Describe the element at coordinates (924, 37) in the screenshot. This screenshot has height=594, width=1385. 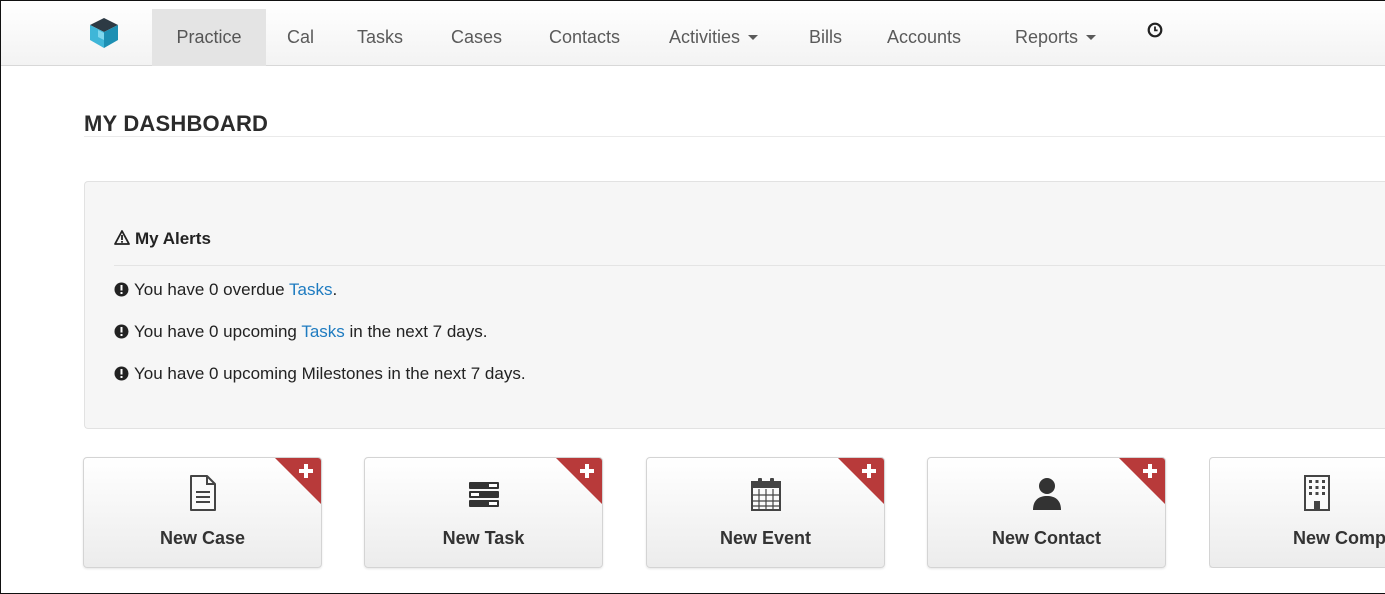
I see `nav-accounts: Accounts` at that location.